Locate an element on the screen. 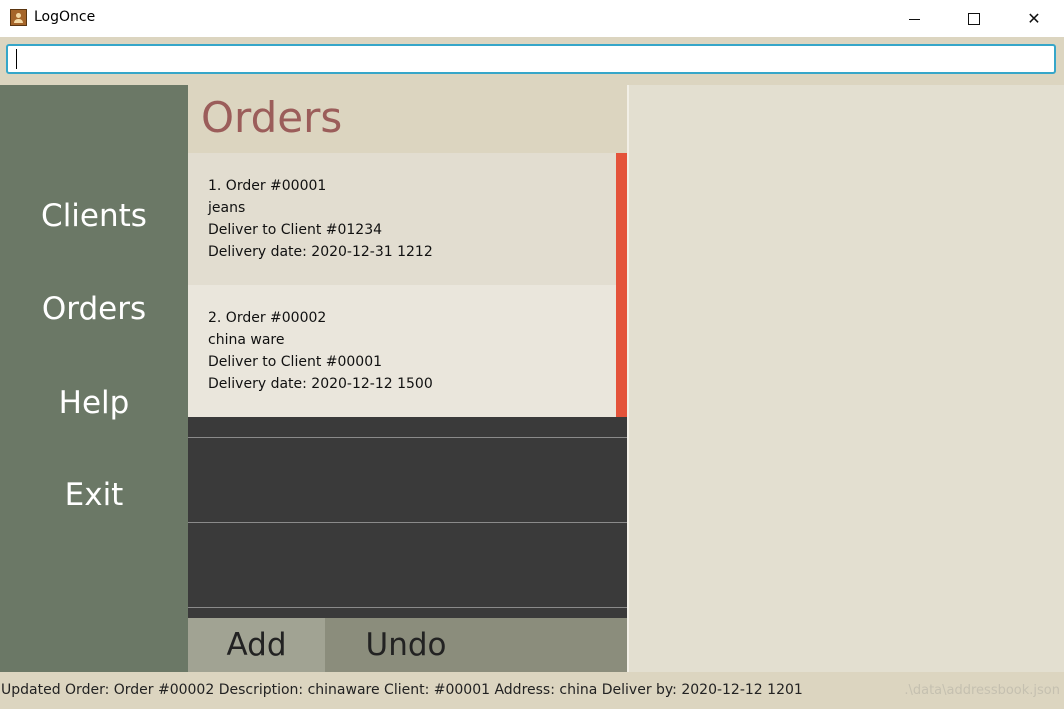  sidebar: Clients Orders Help Exit is located at coordinates (94, 378).